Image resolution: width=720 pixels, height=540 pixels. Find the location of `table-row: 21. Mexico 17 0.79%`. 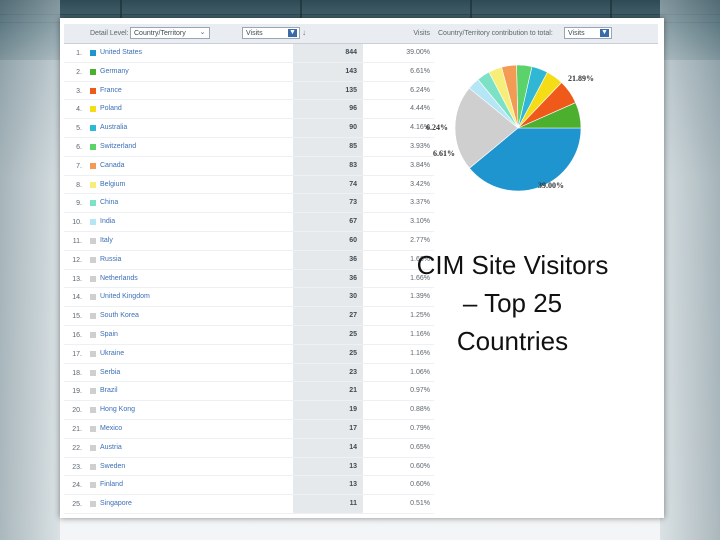

table-row: 21. Mexico 17 0.79% is located at coordinates (249, 429).